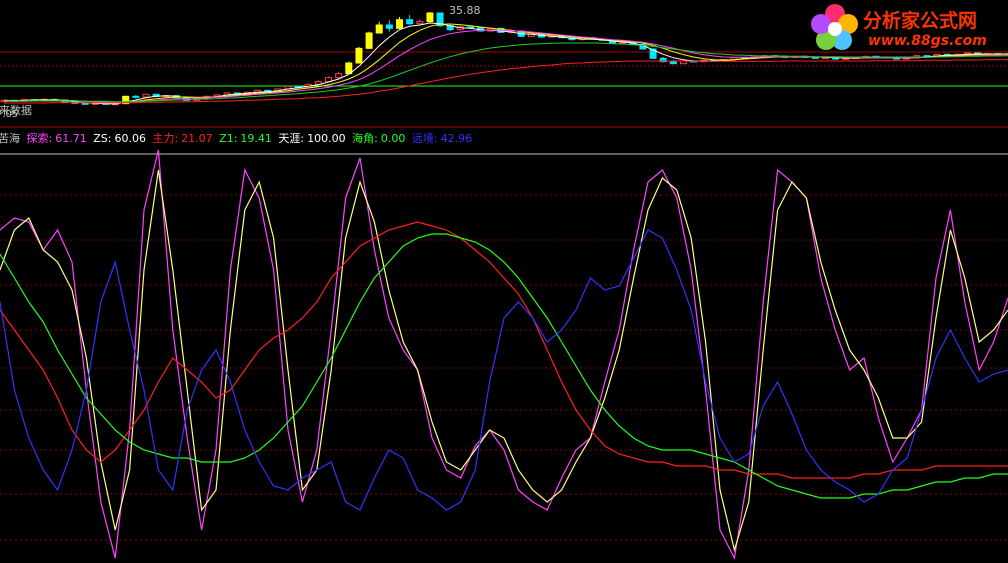 The image size is (1008, 563). I want to click on legend-label-haijiao: 海角:, so click(365, 138).